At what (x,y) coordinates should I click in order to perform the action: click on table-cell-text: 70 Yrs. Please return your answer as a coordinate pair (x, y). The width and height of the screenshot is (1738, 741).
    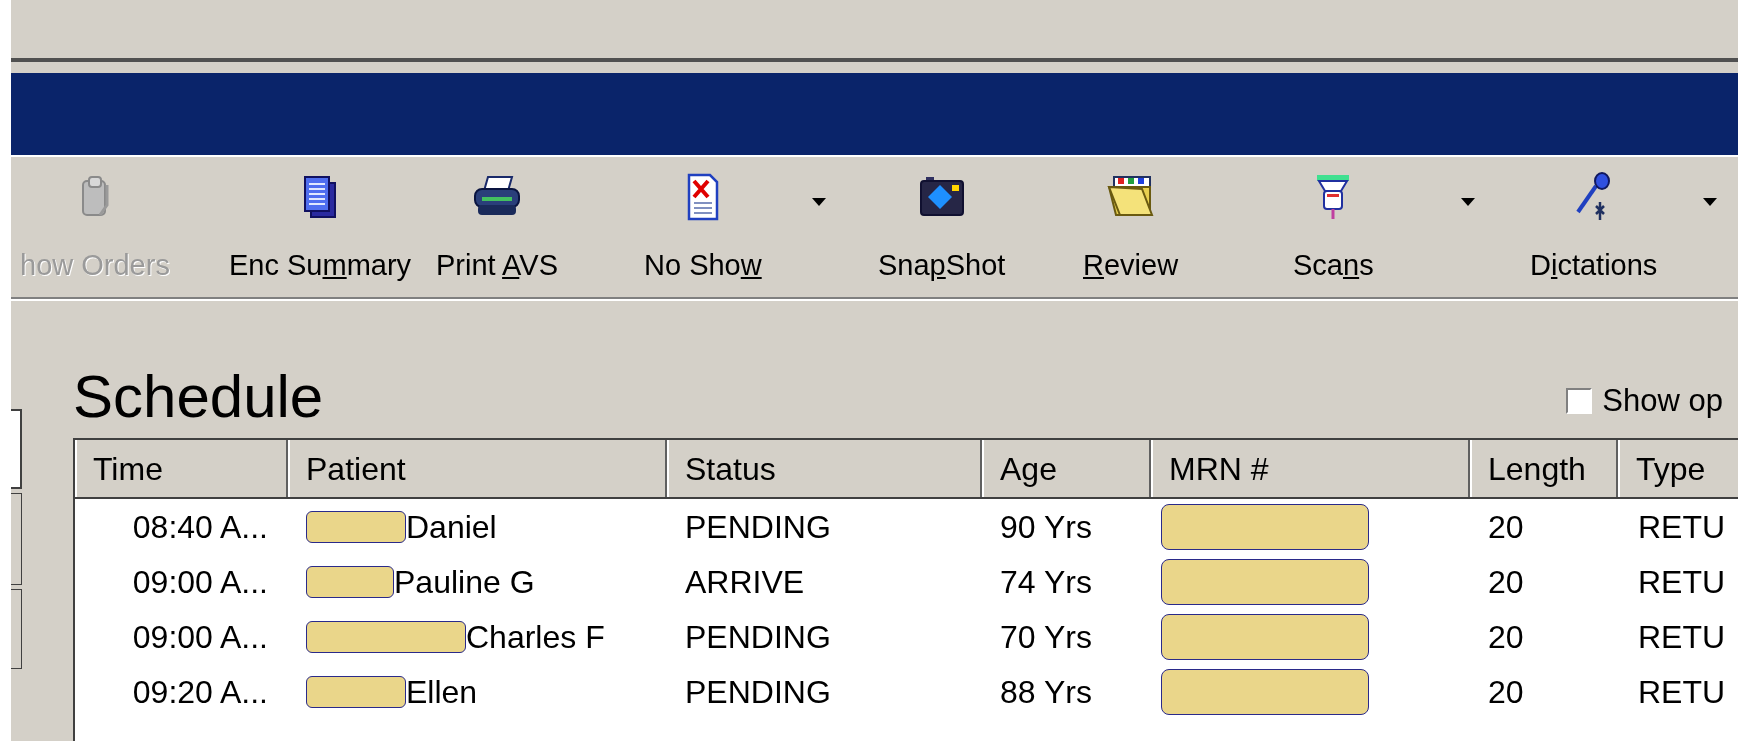
    Looking at the image, I should click on (1046, 637).